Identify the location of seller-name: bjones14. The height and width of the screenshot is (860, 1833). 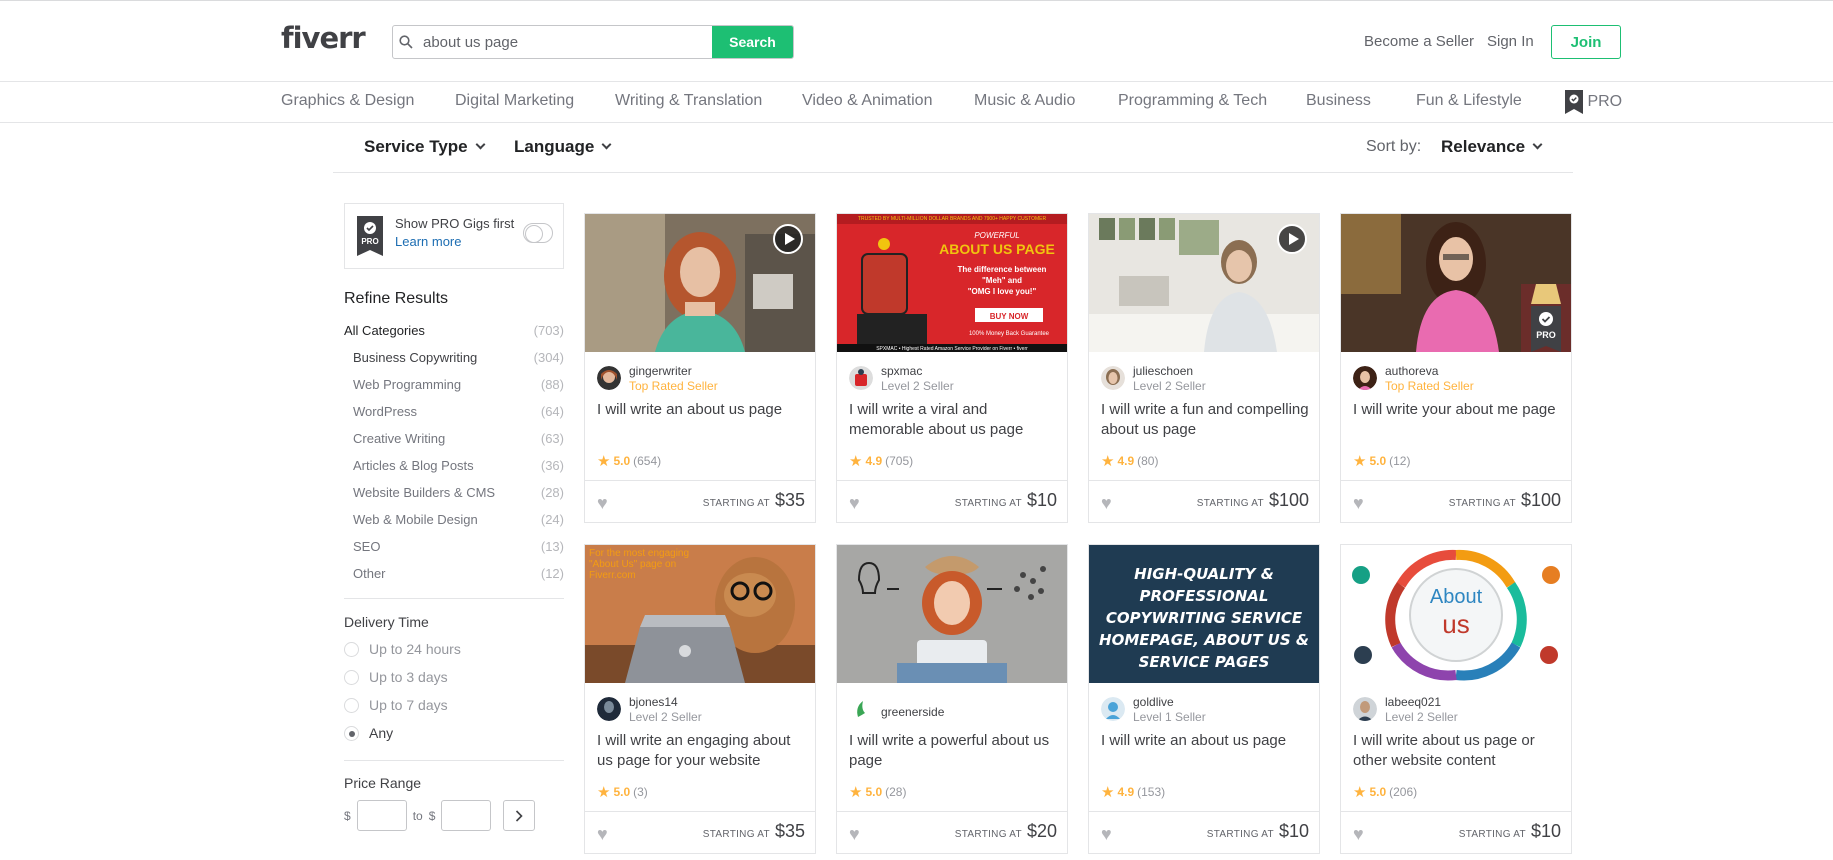
(653, 702).